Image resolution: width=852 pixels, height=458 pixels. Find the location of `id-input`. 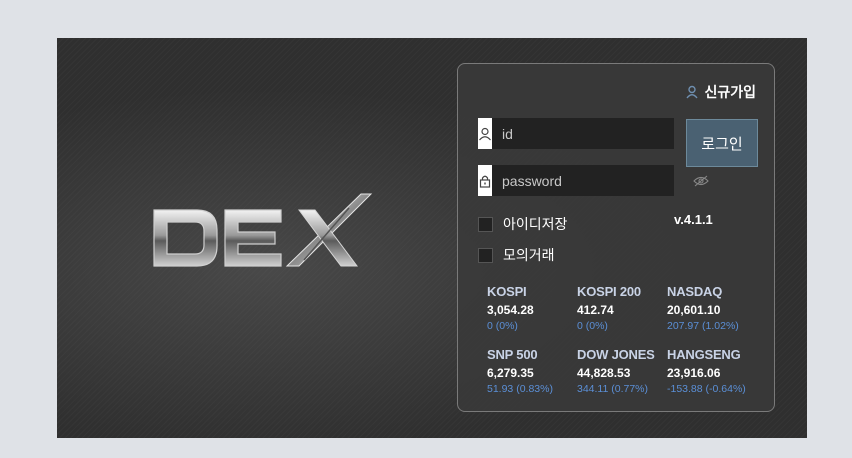

id-input is located at coordinates (592, 133).